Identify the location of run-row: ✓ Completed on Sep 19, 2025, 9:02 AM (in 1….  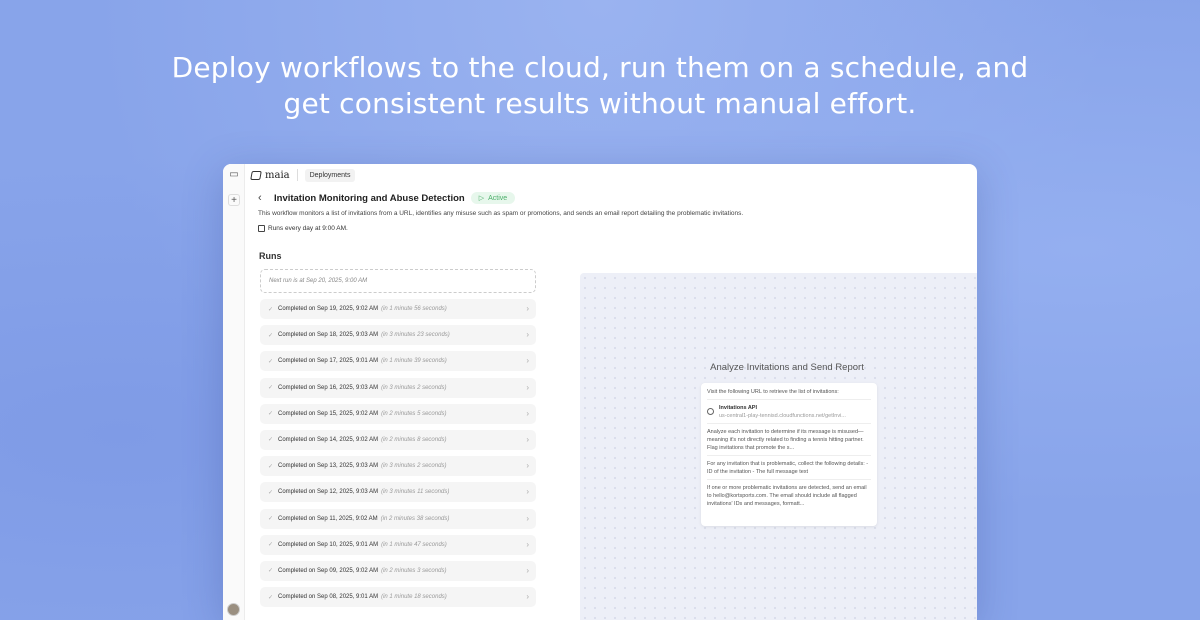
(398, 309).